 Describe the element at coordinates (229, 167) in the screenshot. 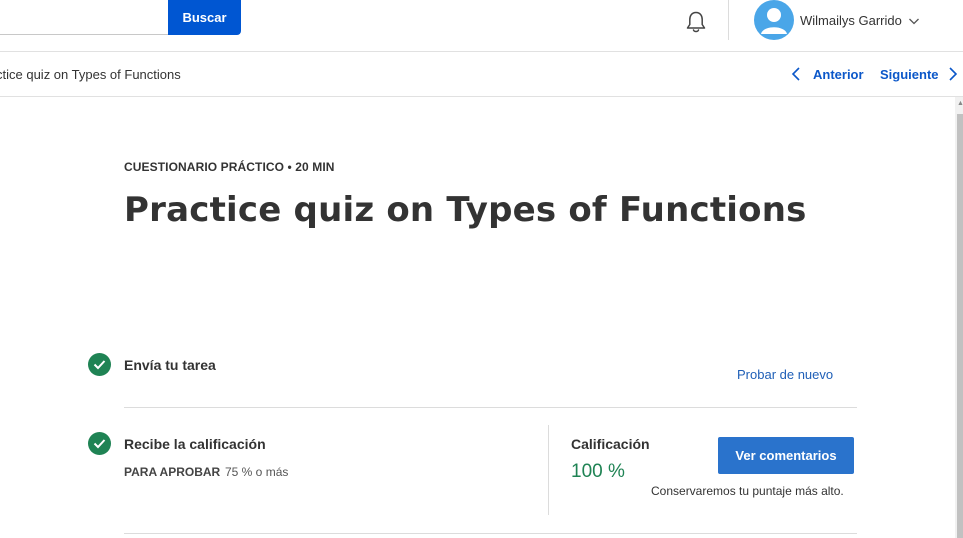

I see `quiz-meta: CUESTIONARIO PRÁCTICO • 20 MIN` at that location.